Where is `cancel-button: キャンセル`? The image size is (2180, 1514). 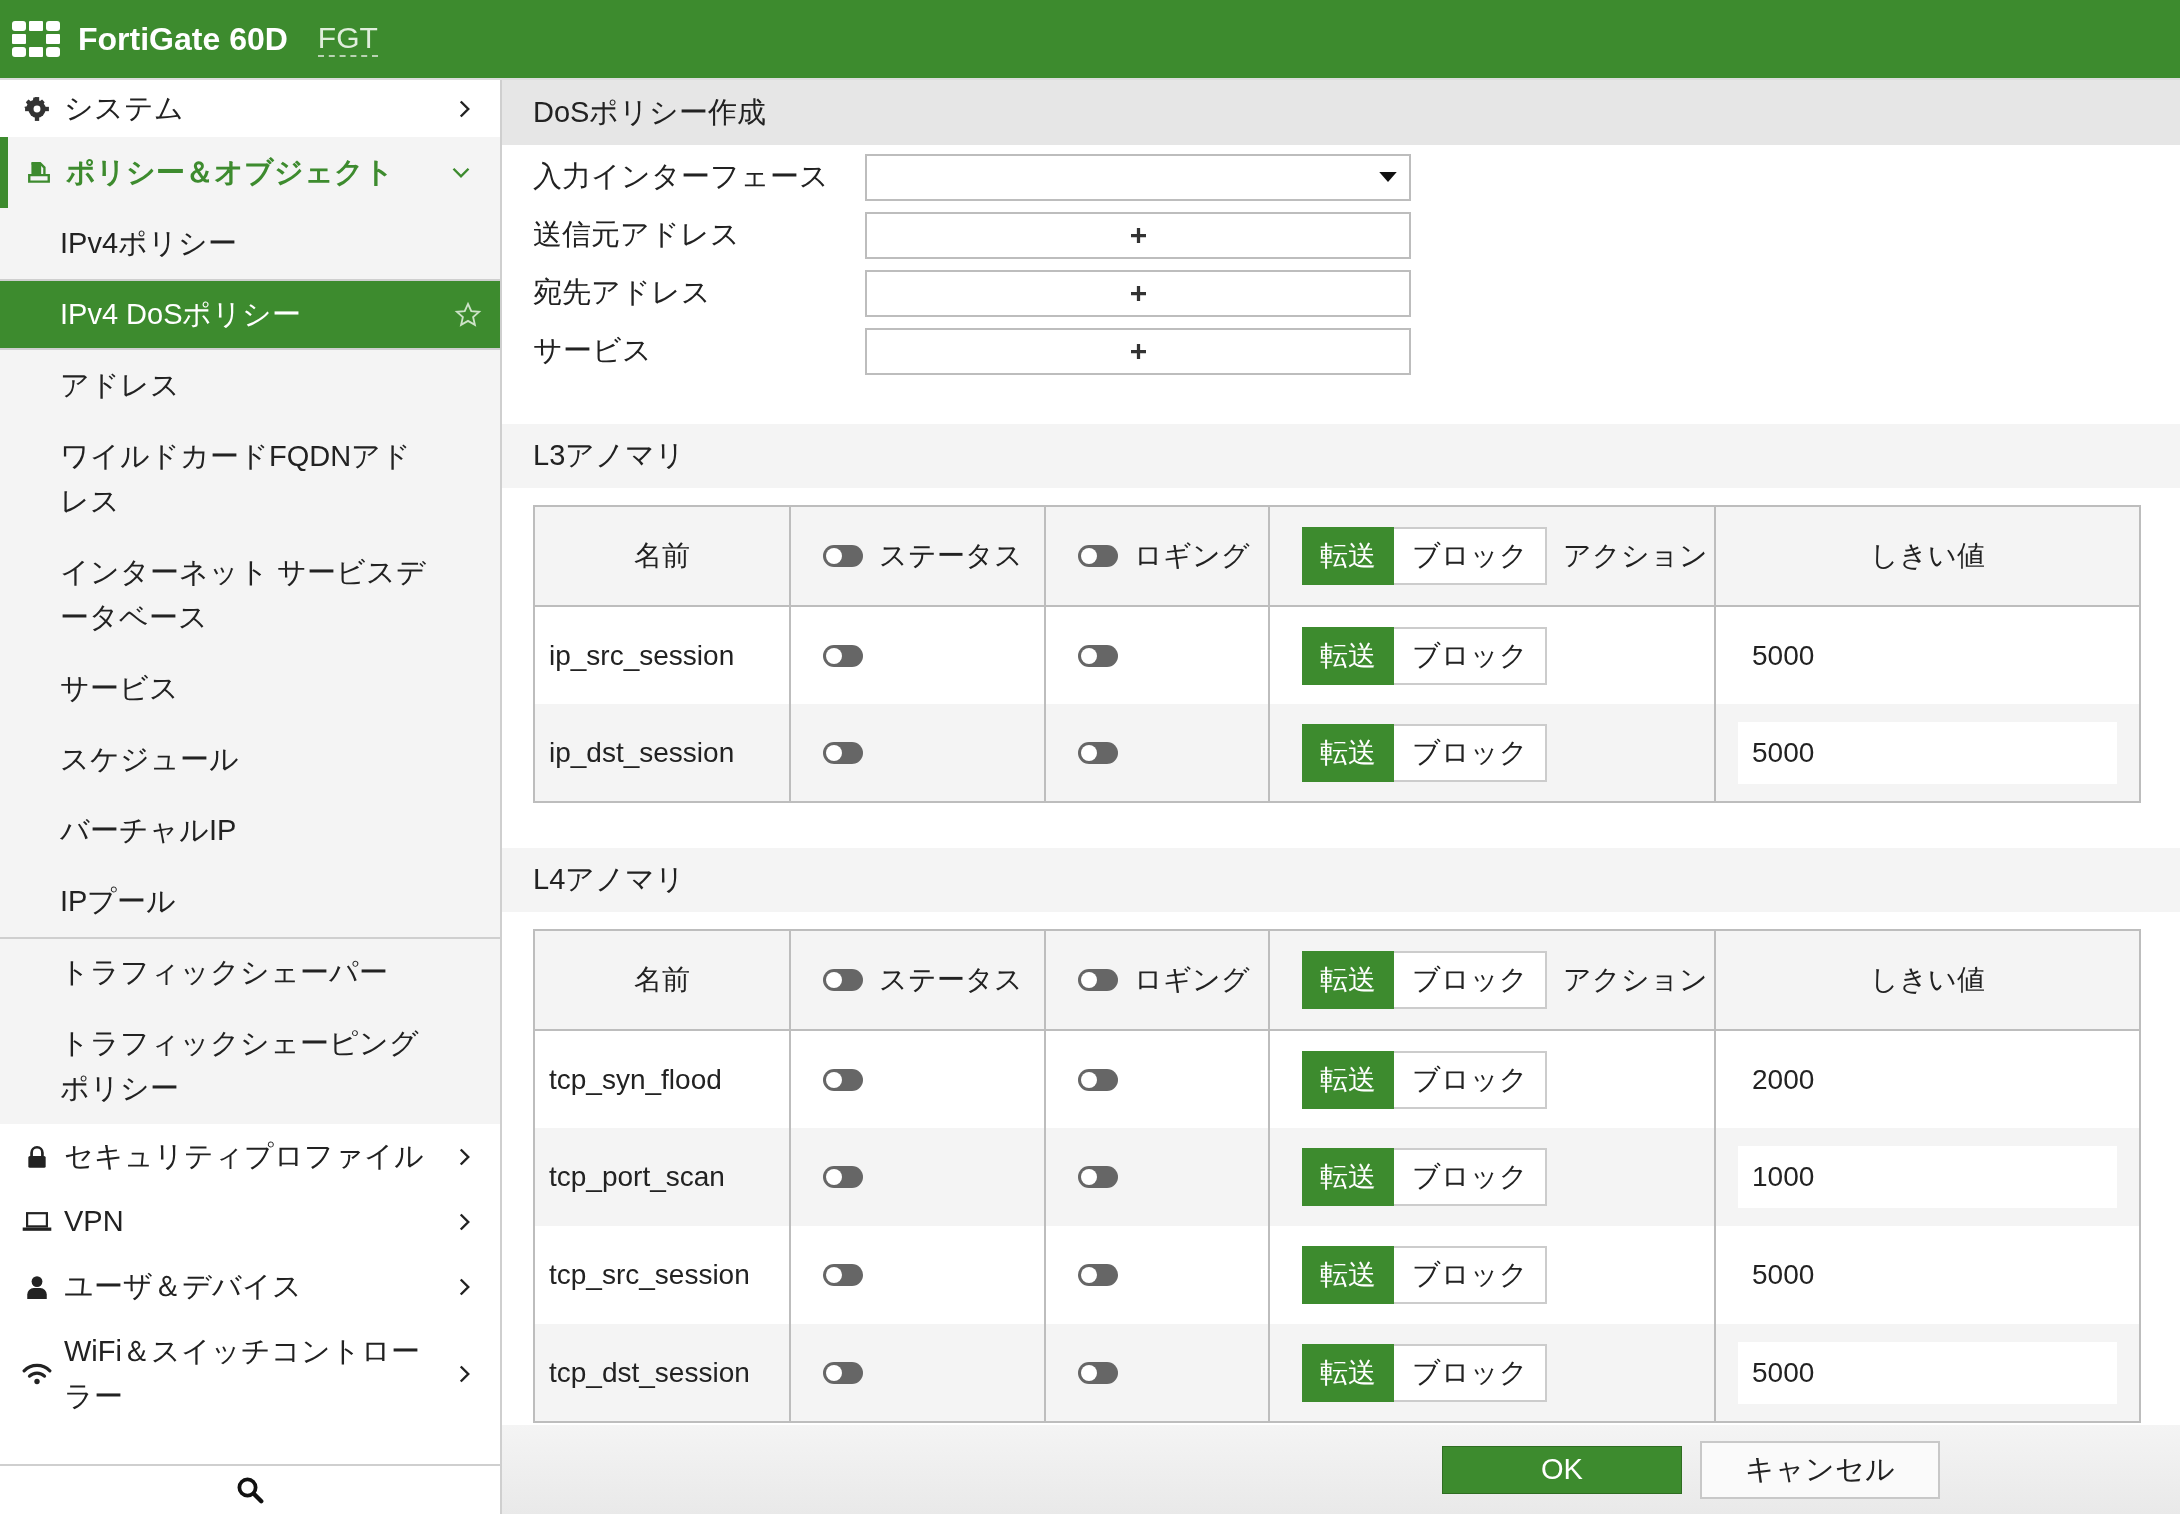 cancel-button: キャンセル is located at coordinates (1820, 1469).